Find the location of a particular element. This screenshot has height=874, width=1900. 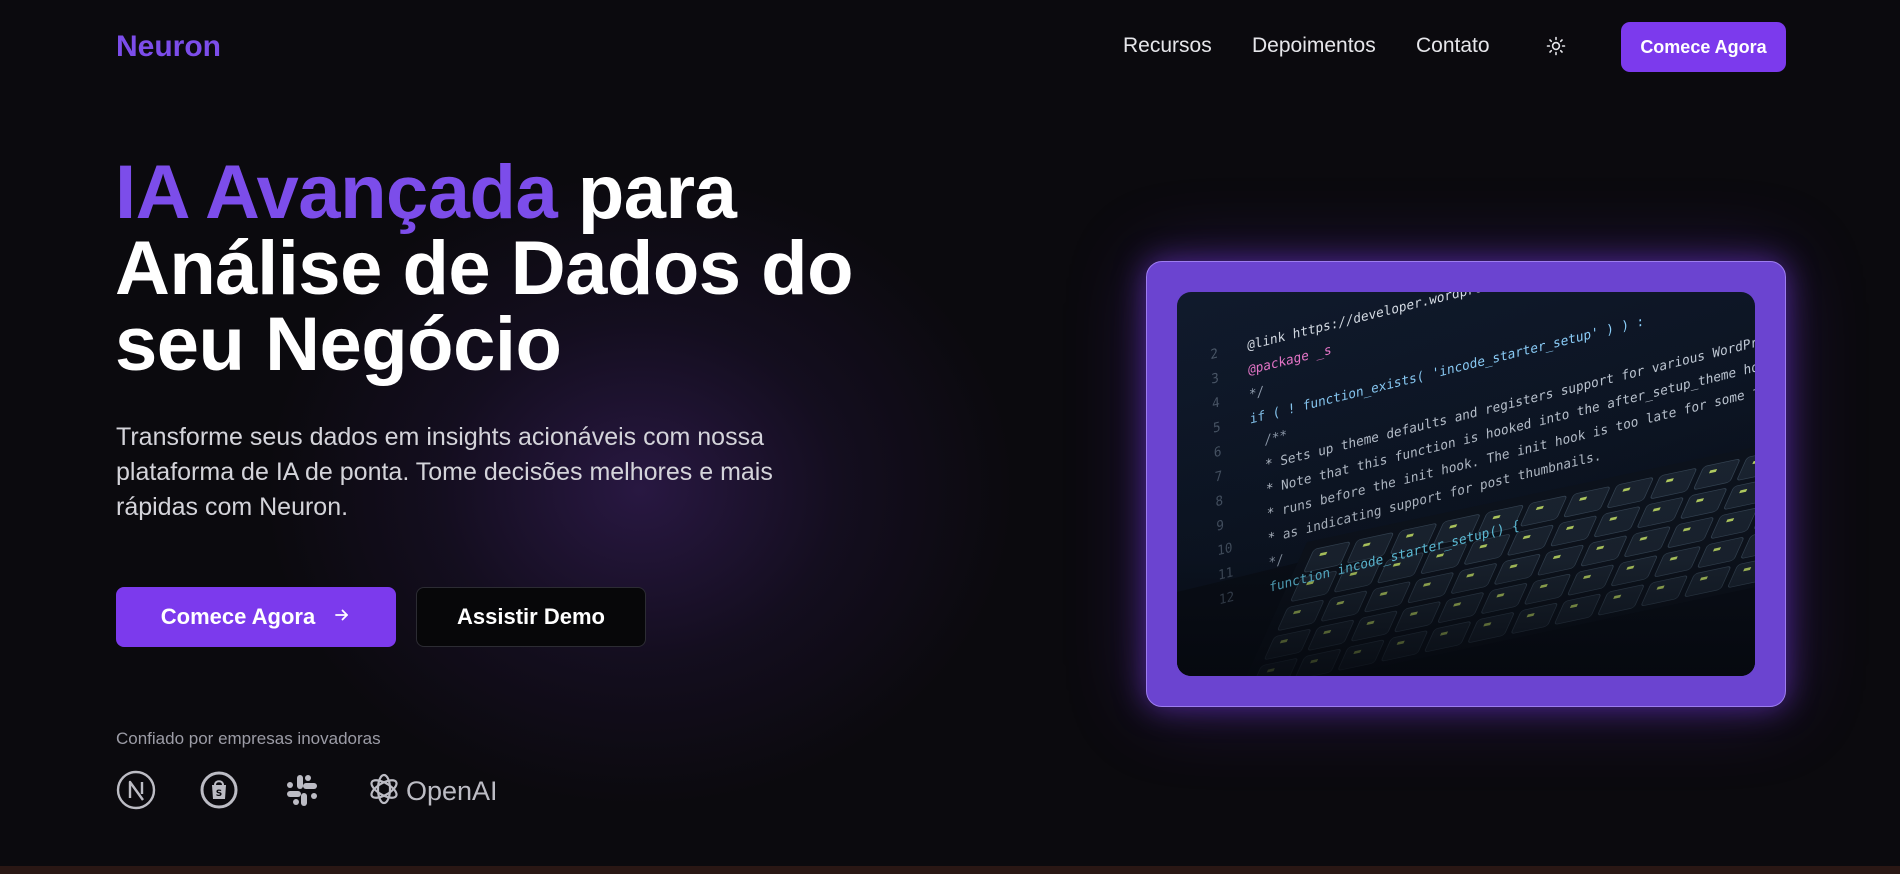

get-started-button: Comece Agora is located at coordinates (256, 617).